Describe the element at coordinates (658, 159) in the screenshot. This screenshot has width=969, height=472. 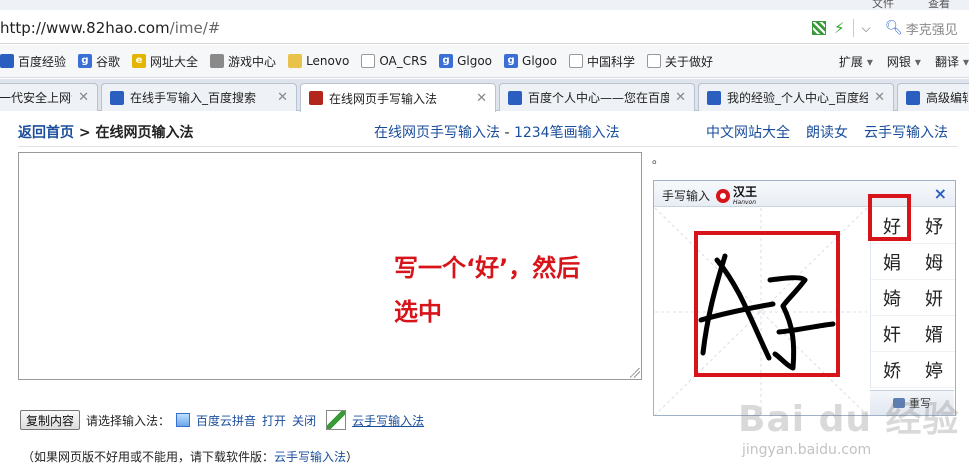
I see `period-mark: 。` at that location.